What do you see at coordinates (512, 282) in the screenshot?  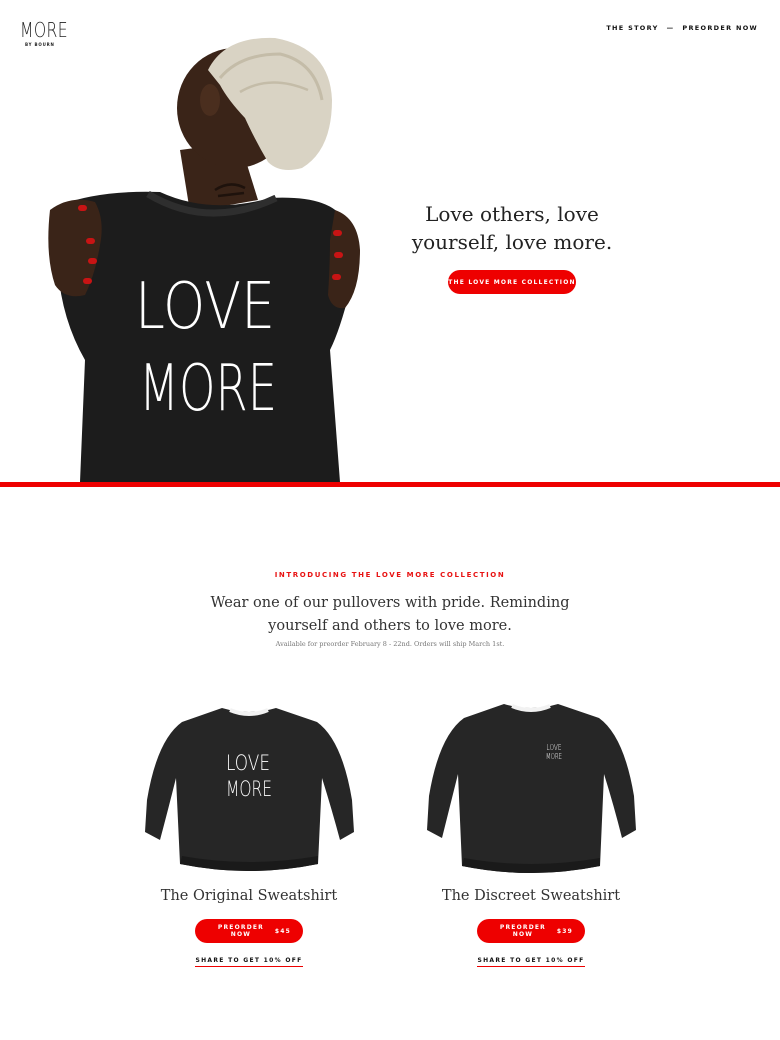 I see `love-more-collection-button: THE LOVE MORE COLLECTION` at bounding box center [512, 282].